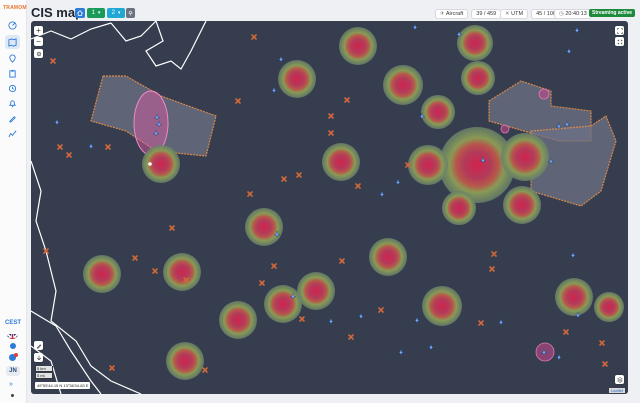 This screenshot has height=403, width=640. I want to click on layer-2-dropdown: 2 ▾, so click(116, 13).